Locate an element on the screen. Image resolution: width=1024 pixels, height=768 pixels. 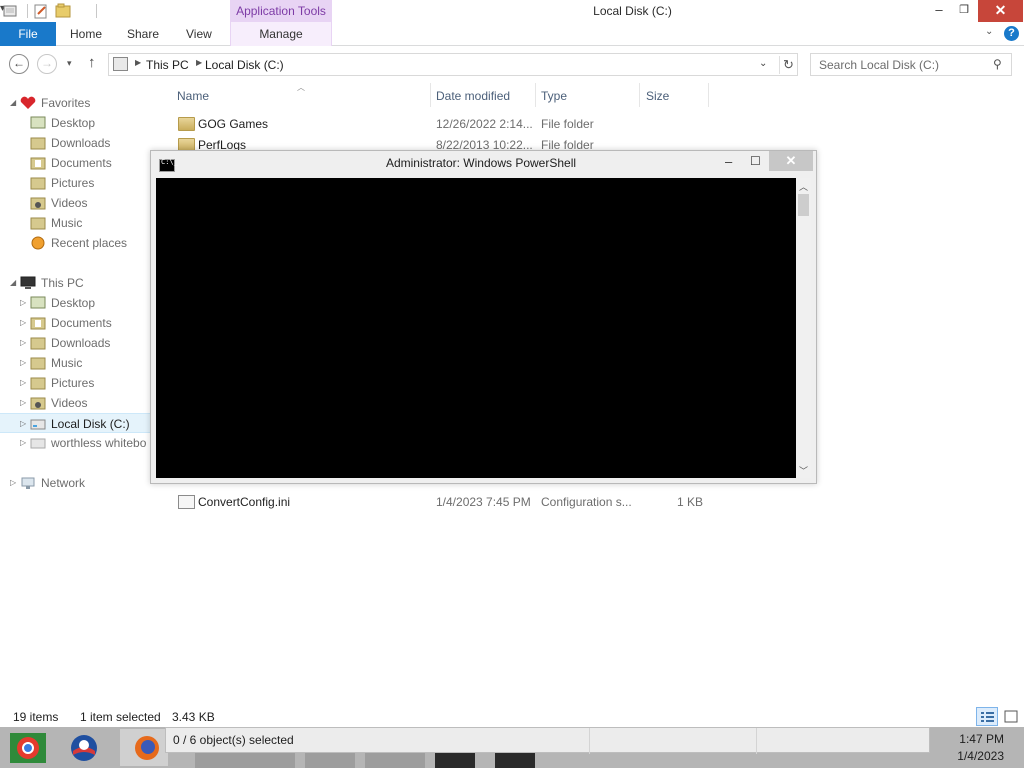
up-arrow-icon: ↑ is located at coordinates (92, 62).